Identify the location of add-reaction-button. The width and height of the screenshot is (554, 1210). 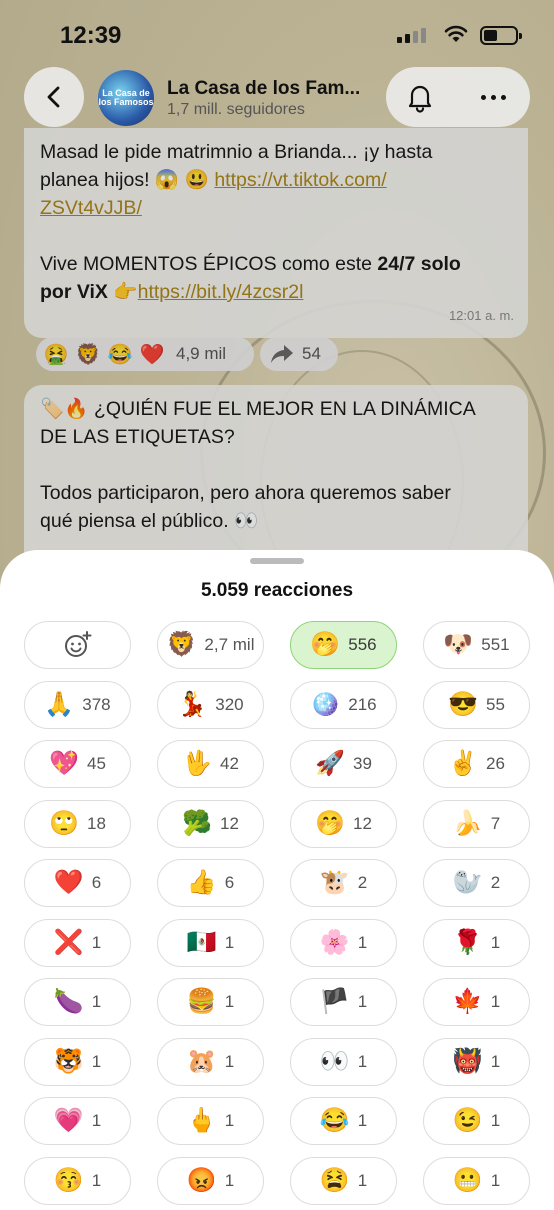
(77, 645).